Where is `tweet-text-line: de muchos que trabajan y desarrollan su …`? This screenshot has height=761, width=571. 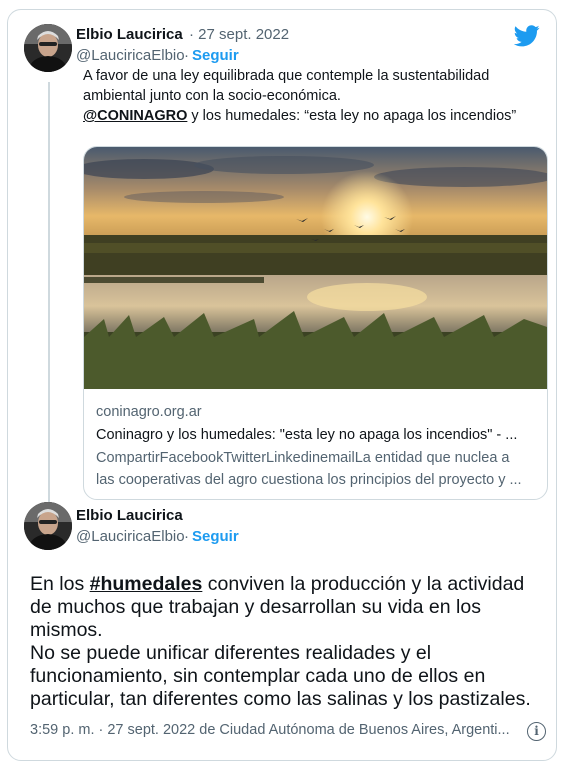
tweet-text-line: de muchos que trabajan y desarrollan su … is located at coordinates (255, 607).